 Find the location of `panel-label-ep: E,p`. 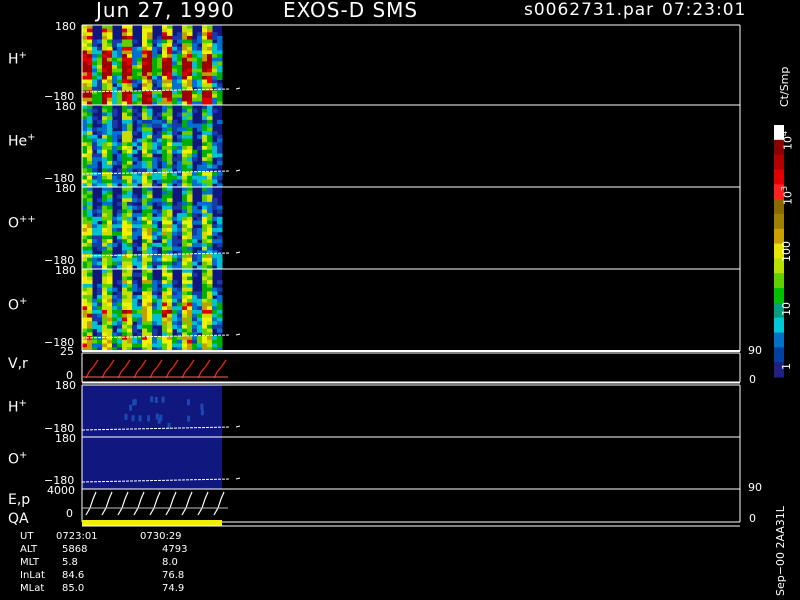

panel-label-ep: E,p is located at coordinates (19, 500).